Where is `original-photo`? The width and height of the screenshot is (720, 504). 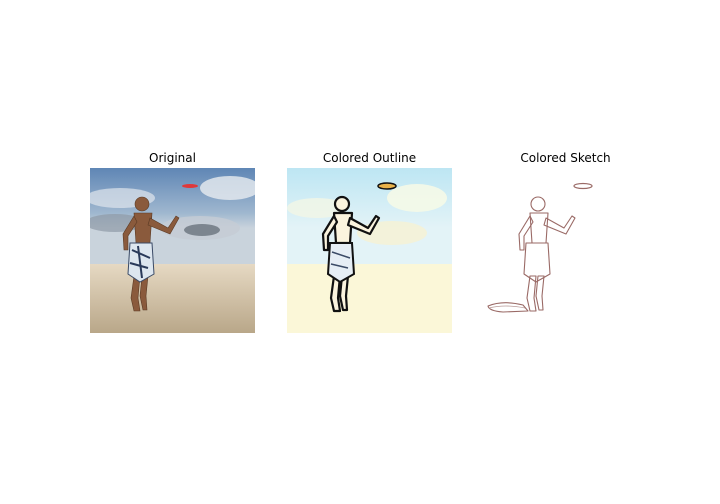
original-photo is located at coordinates (172, 250).